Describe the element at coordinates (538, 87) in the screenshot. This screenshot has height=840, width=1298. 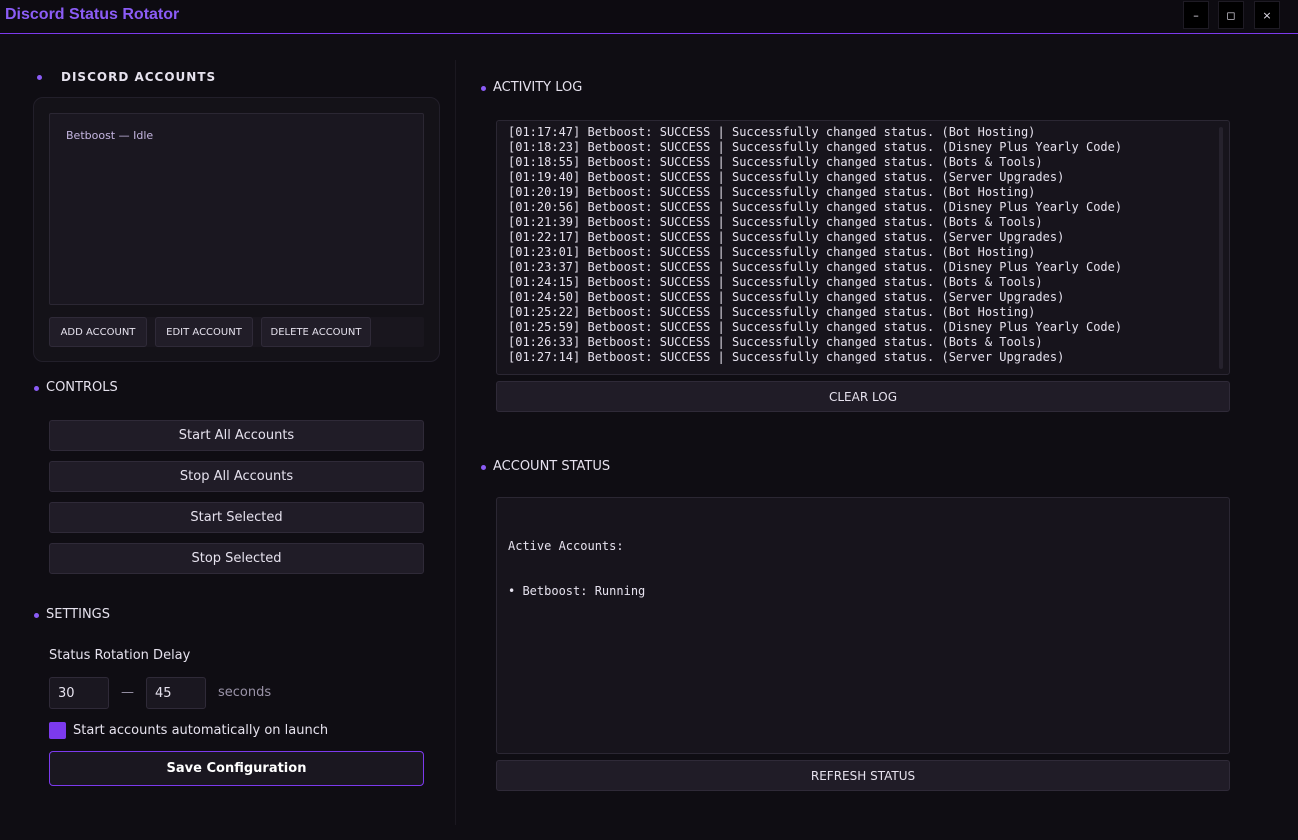
I see `activity-log-title: ACTIVITY LOG` at that location.